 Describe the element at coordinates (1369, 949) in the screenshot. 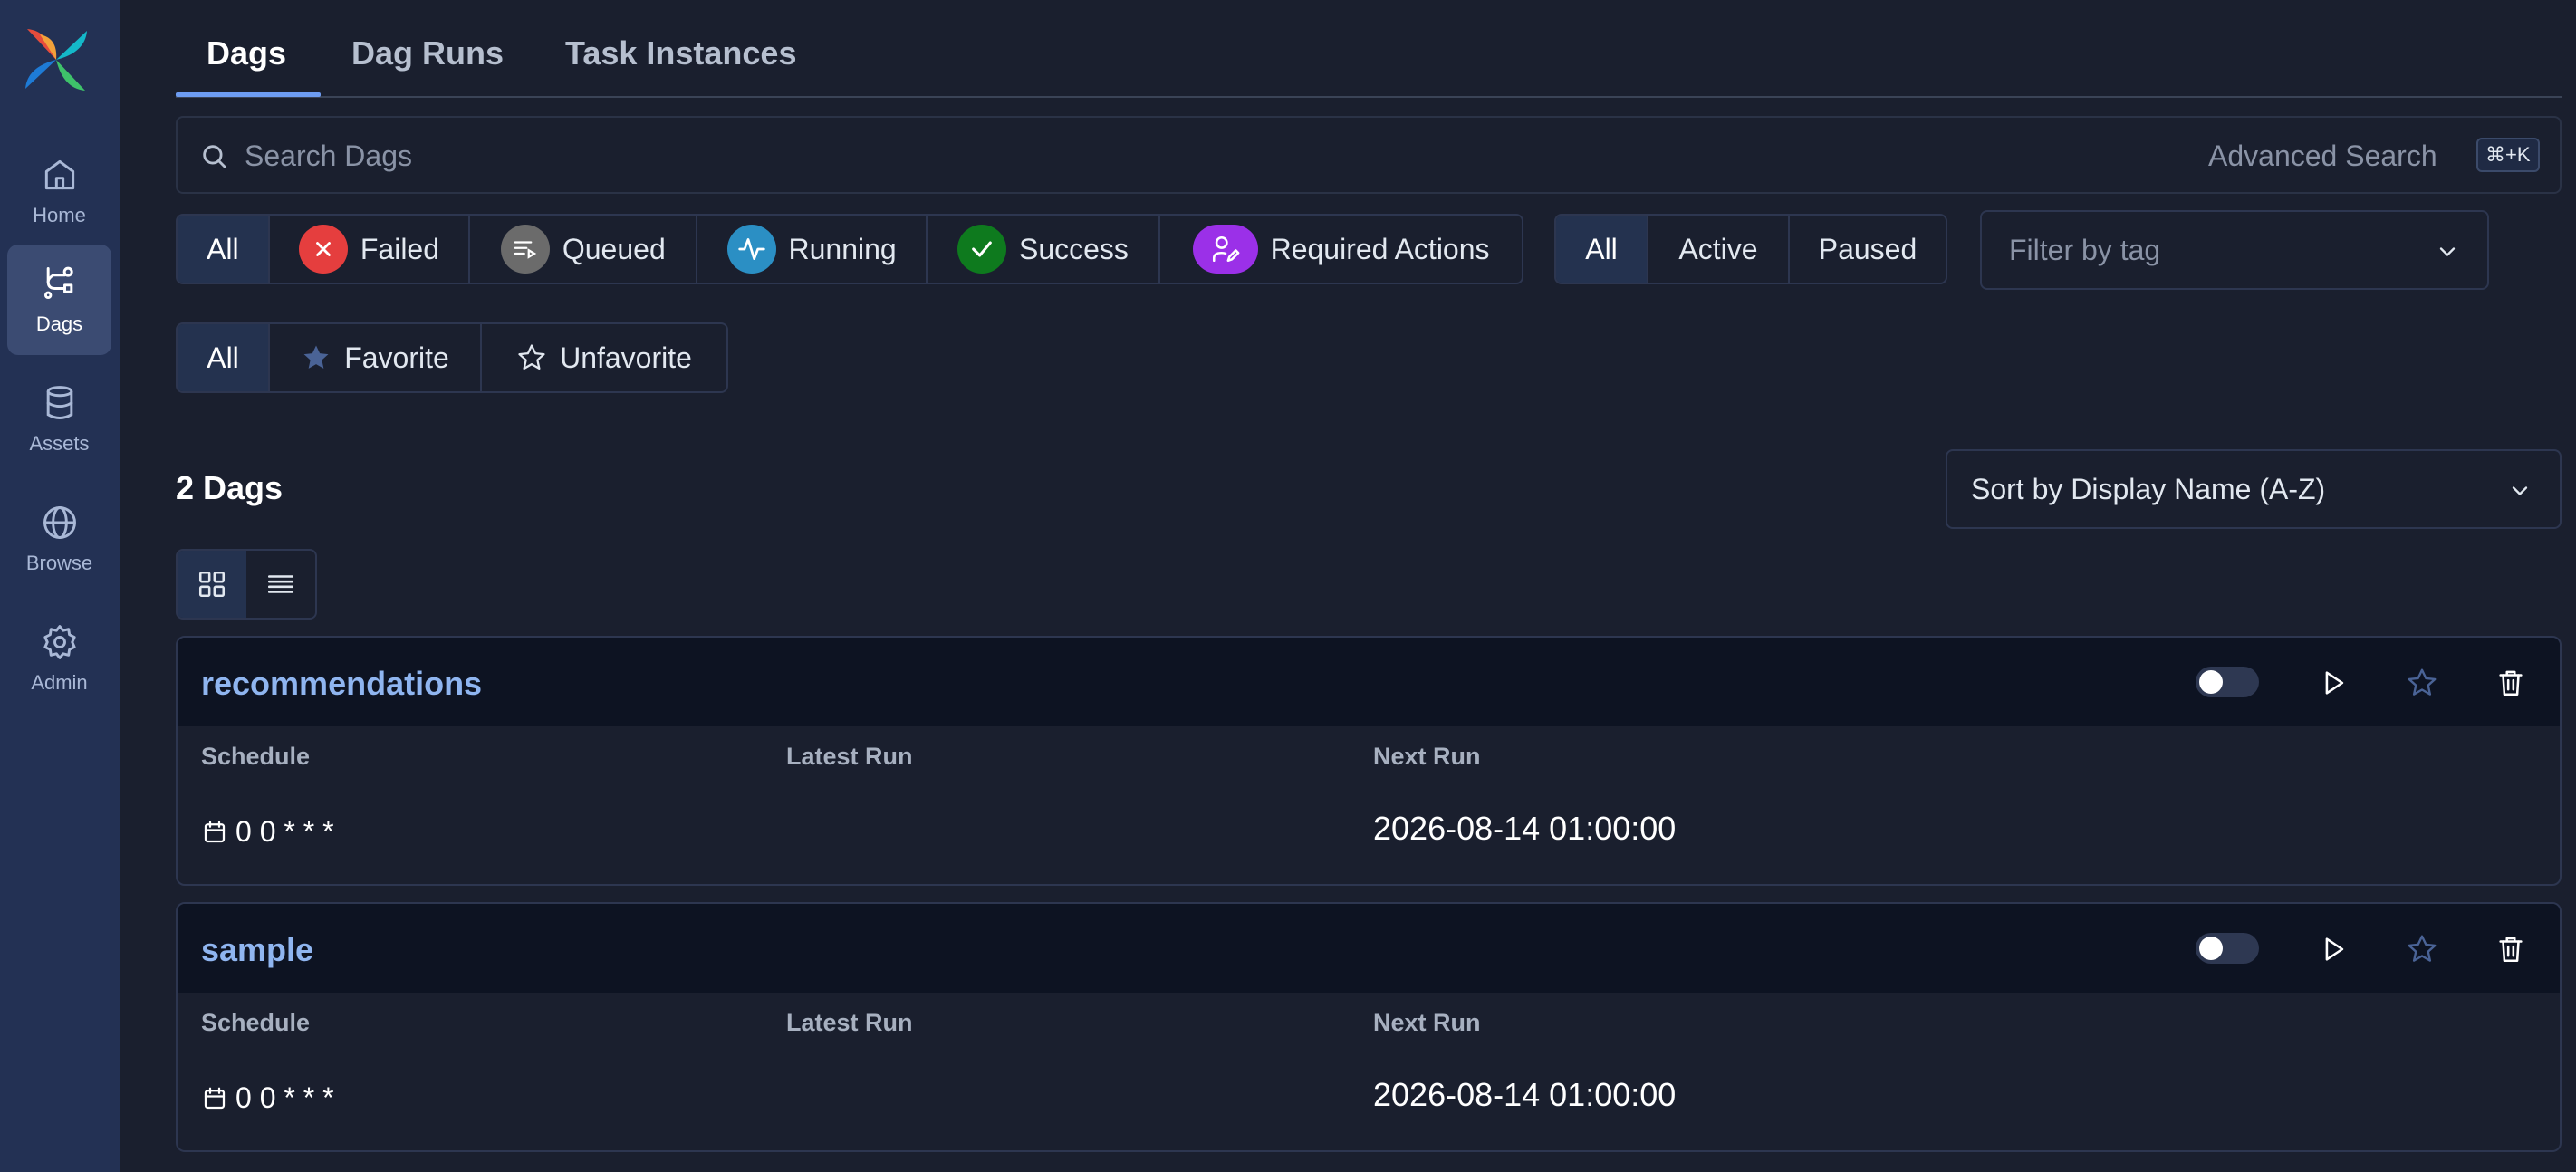

I see `dag-card-header: sample` at that location.